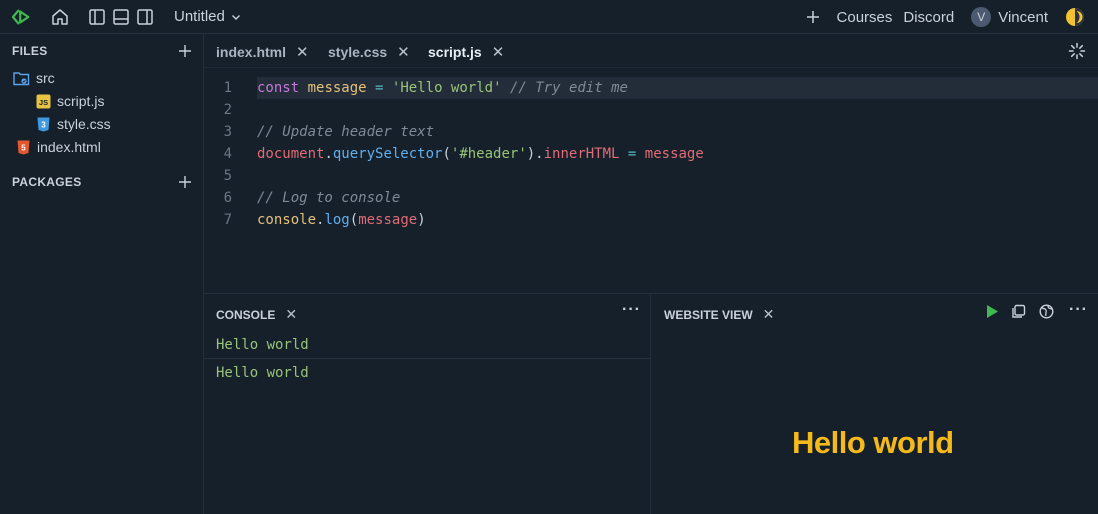 The width and height of the screenshot is (1098, 514). I want to click on html-file-icon: 5, so click(23, 147).